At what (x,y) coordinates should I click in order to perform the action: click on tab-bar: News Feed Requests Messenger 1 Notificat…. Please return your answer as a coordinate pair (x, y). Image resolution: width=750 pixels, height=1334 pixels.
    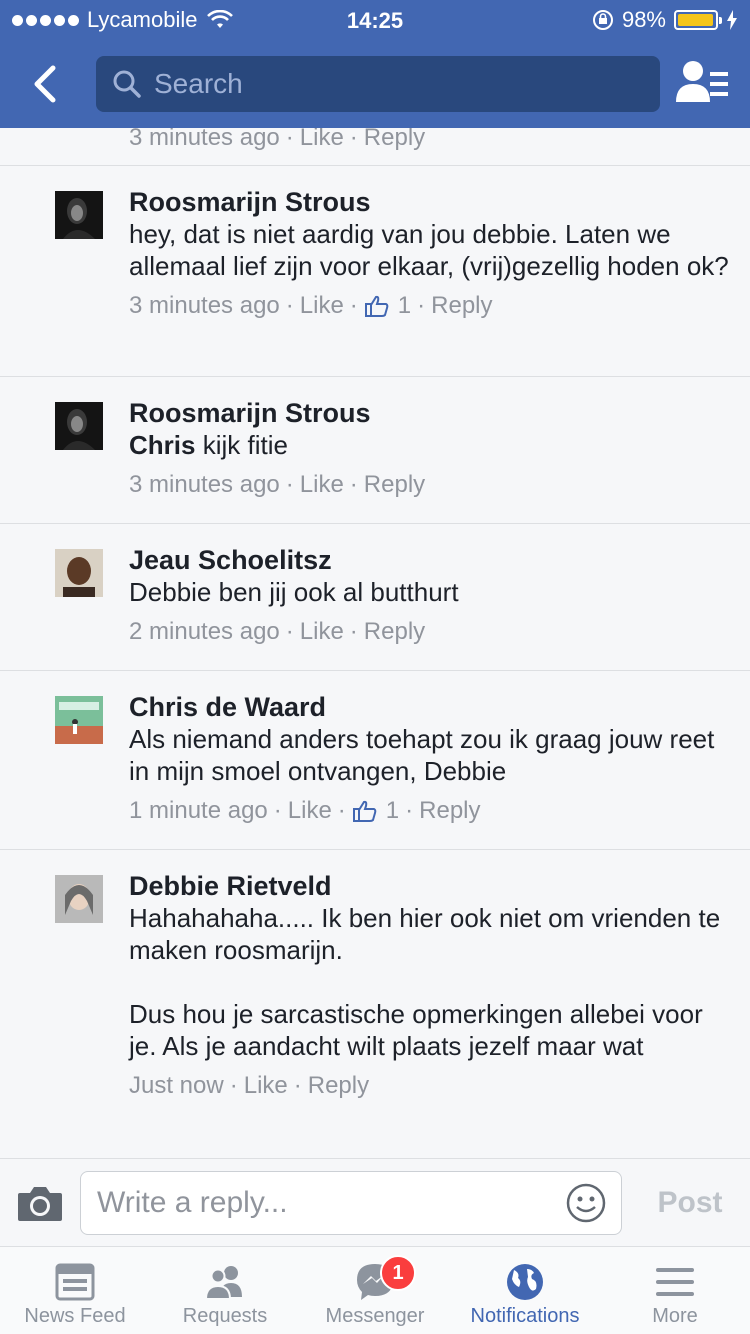
    Looking at the image, I should click on (375, 1290).